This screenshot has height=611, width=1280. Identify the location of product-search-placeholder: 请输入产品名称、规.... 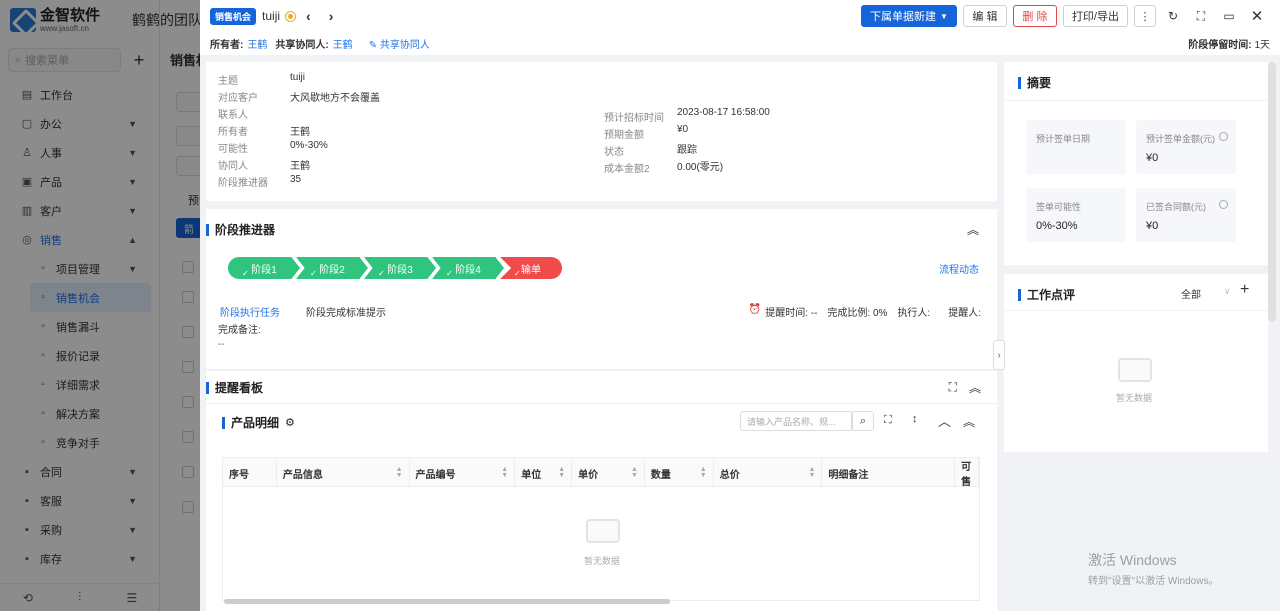
(791, 421).